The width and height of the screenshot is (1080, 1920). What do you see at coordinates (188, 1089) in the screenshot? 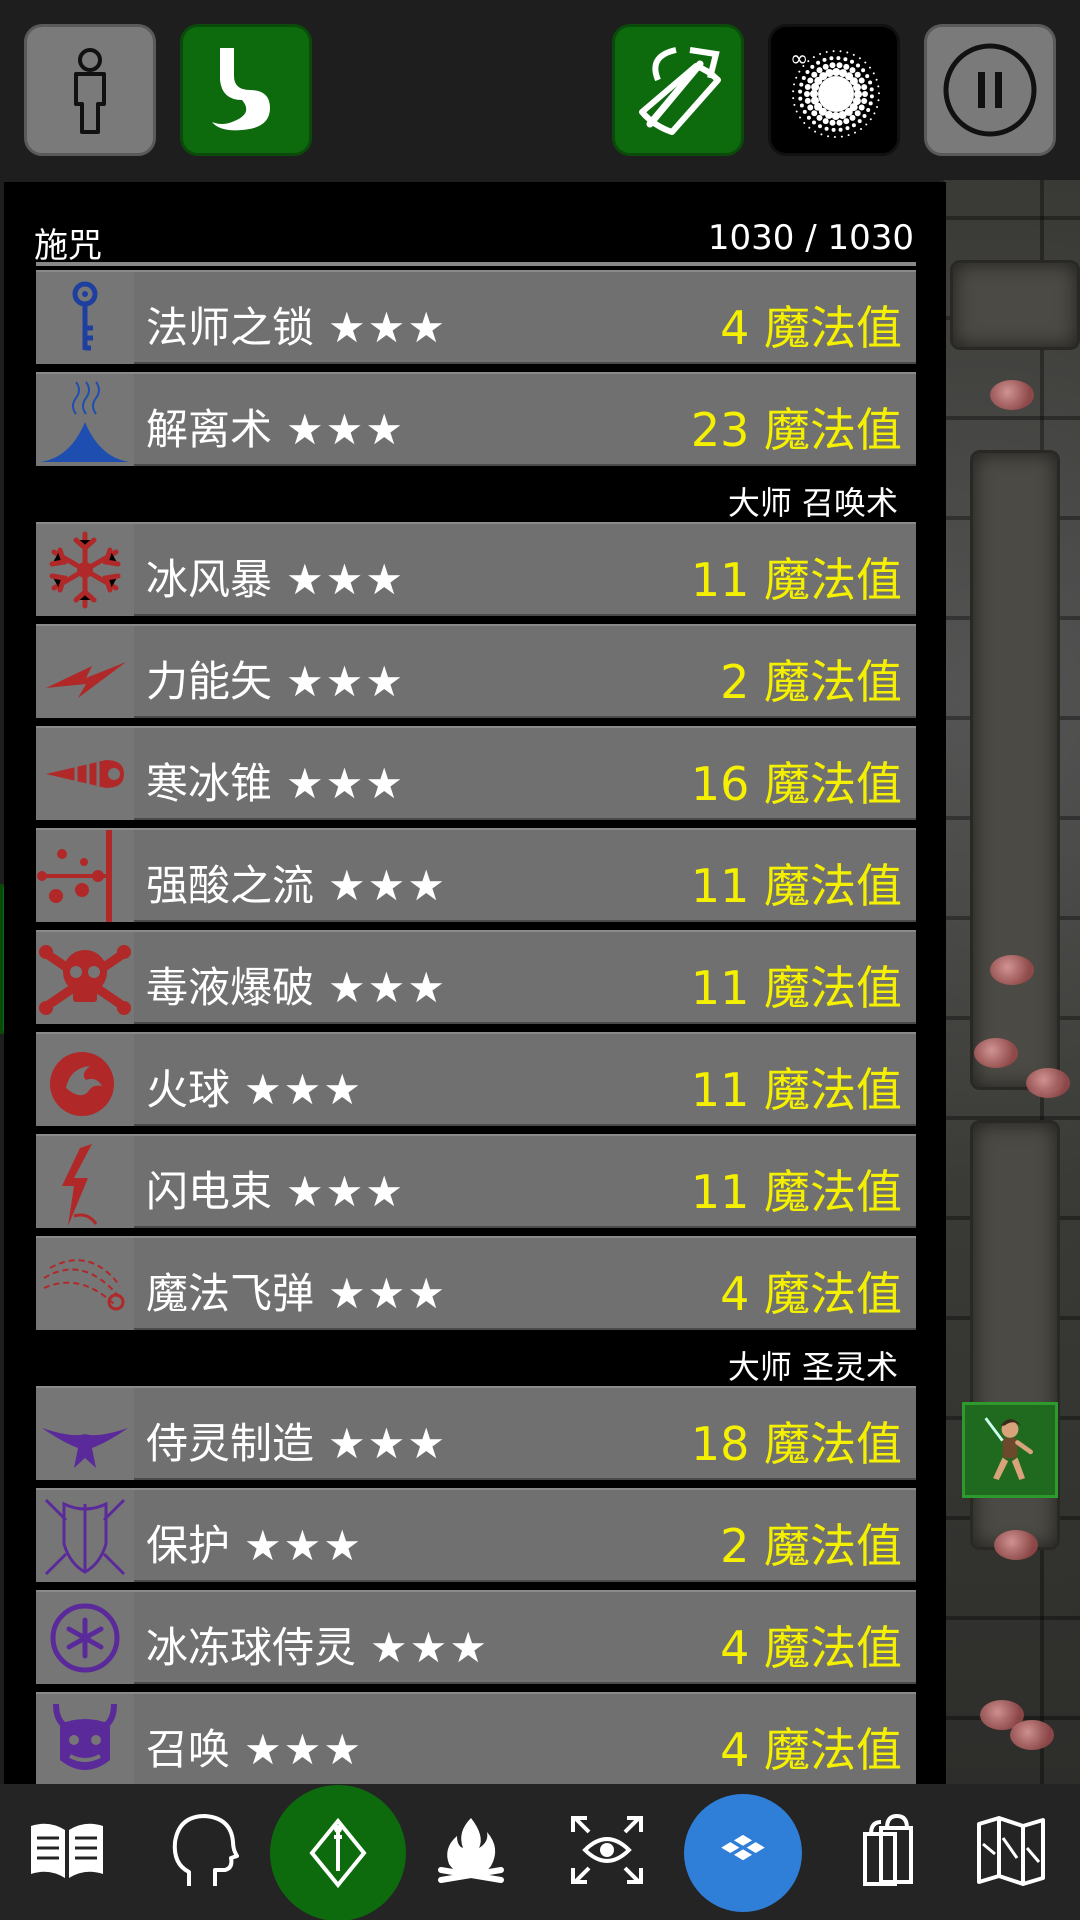
I see `spell-name-text: 火球` at bounding box center [188, 1089].